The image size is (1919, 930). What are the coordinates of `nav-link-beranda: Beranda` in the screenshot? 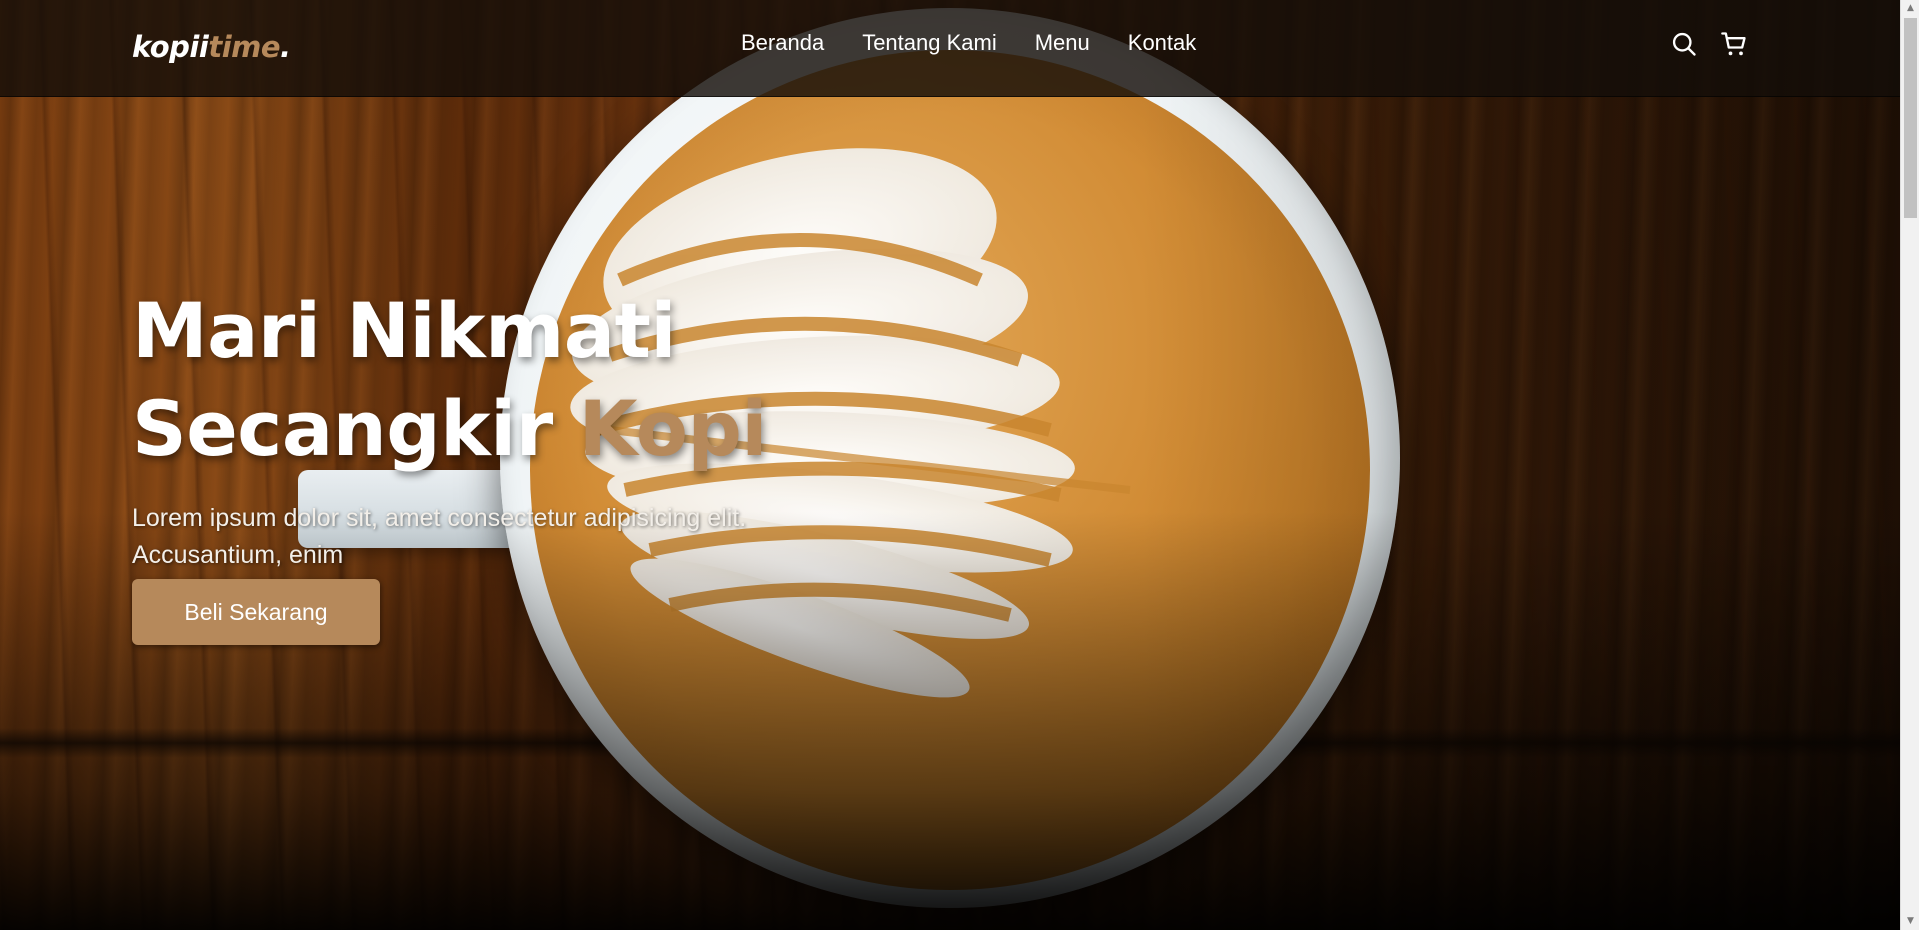 It's located at (782, 43).